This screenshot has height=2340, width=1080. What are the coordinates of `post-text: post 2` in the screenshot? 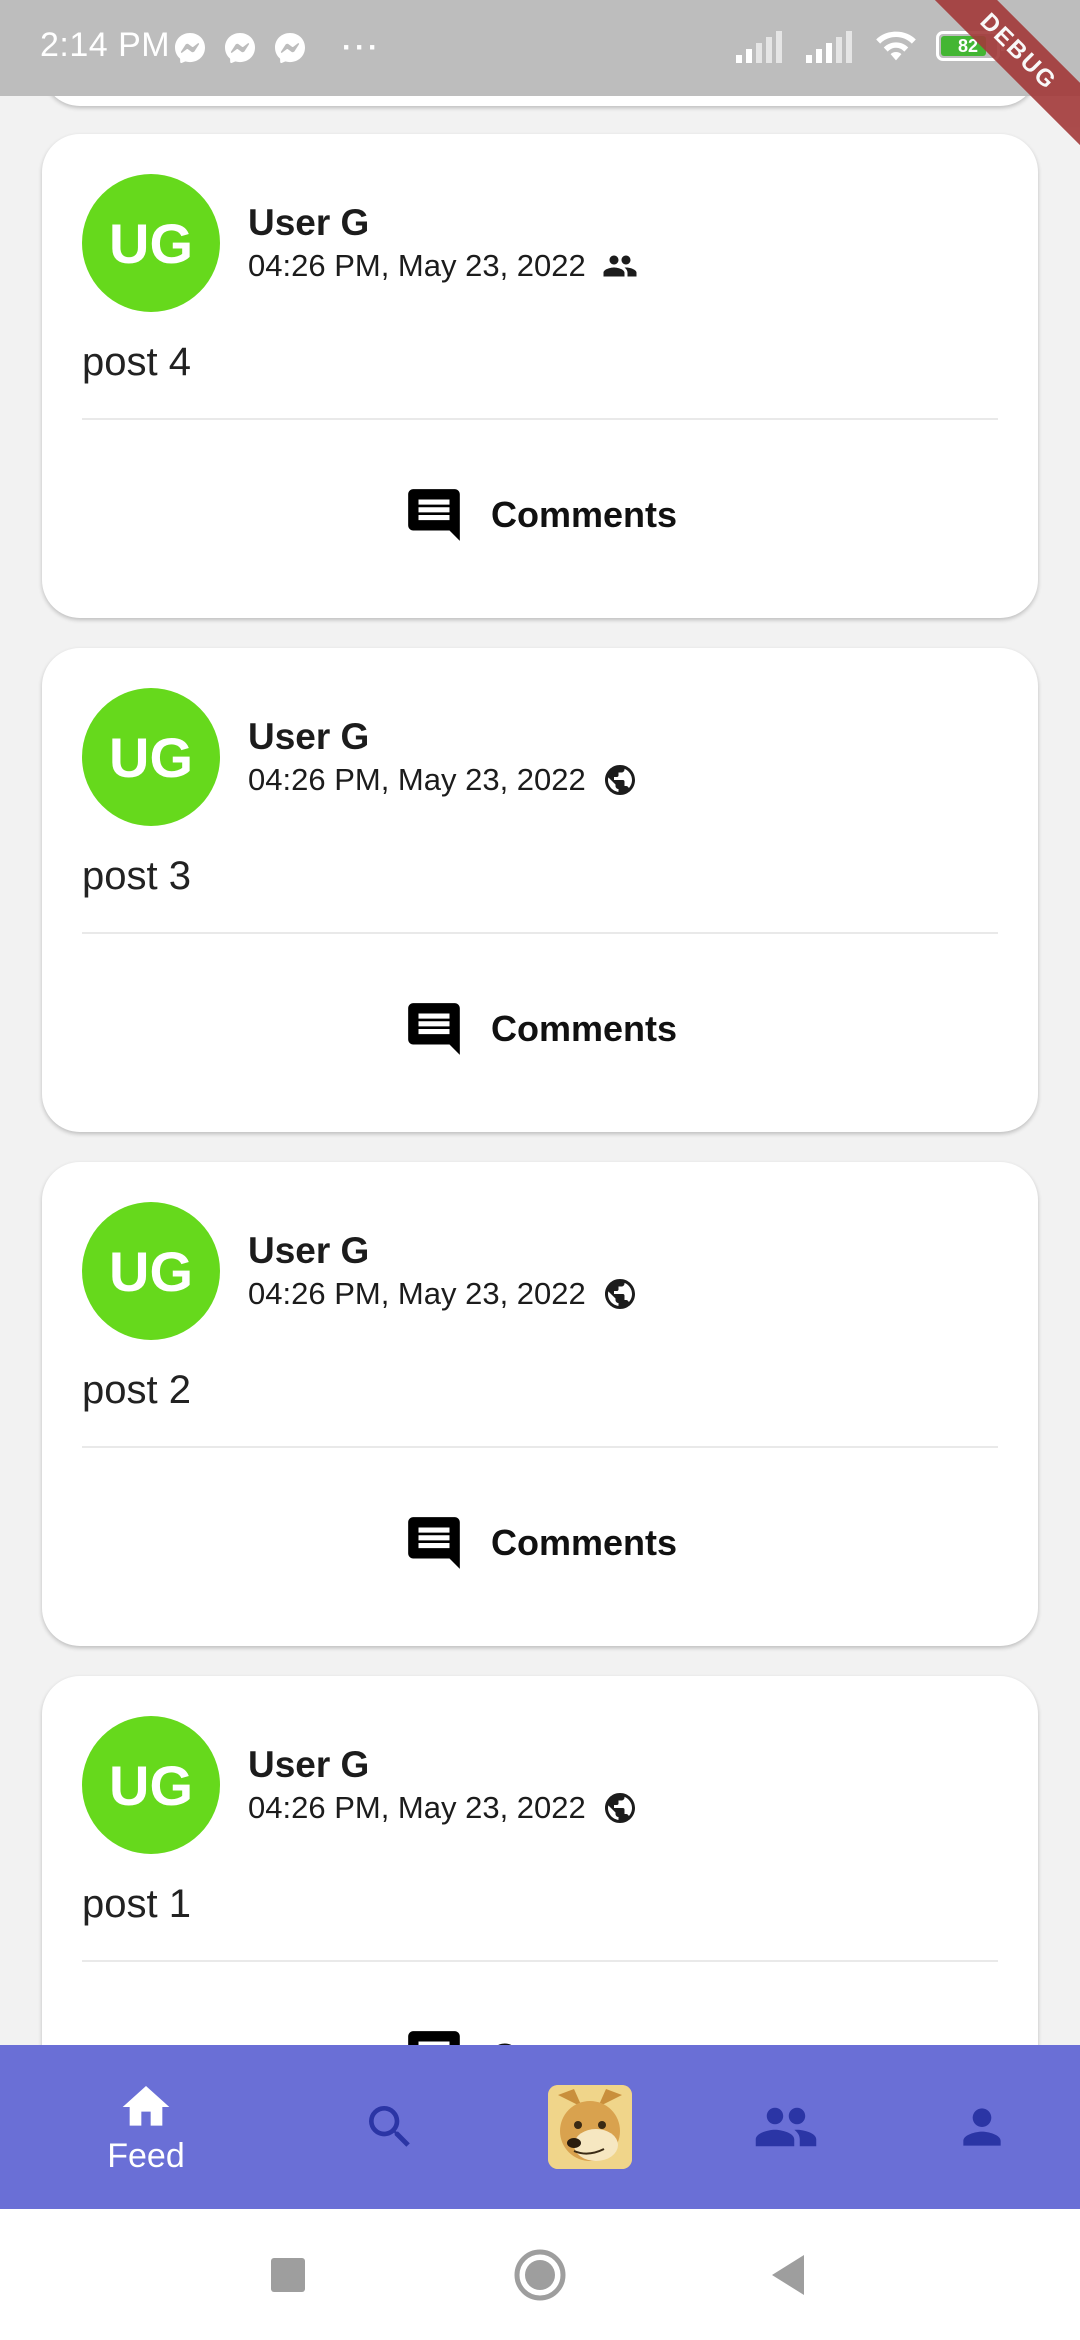 It's located at (136, 1390).